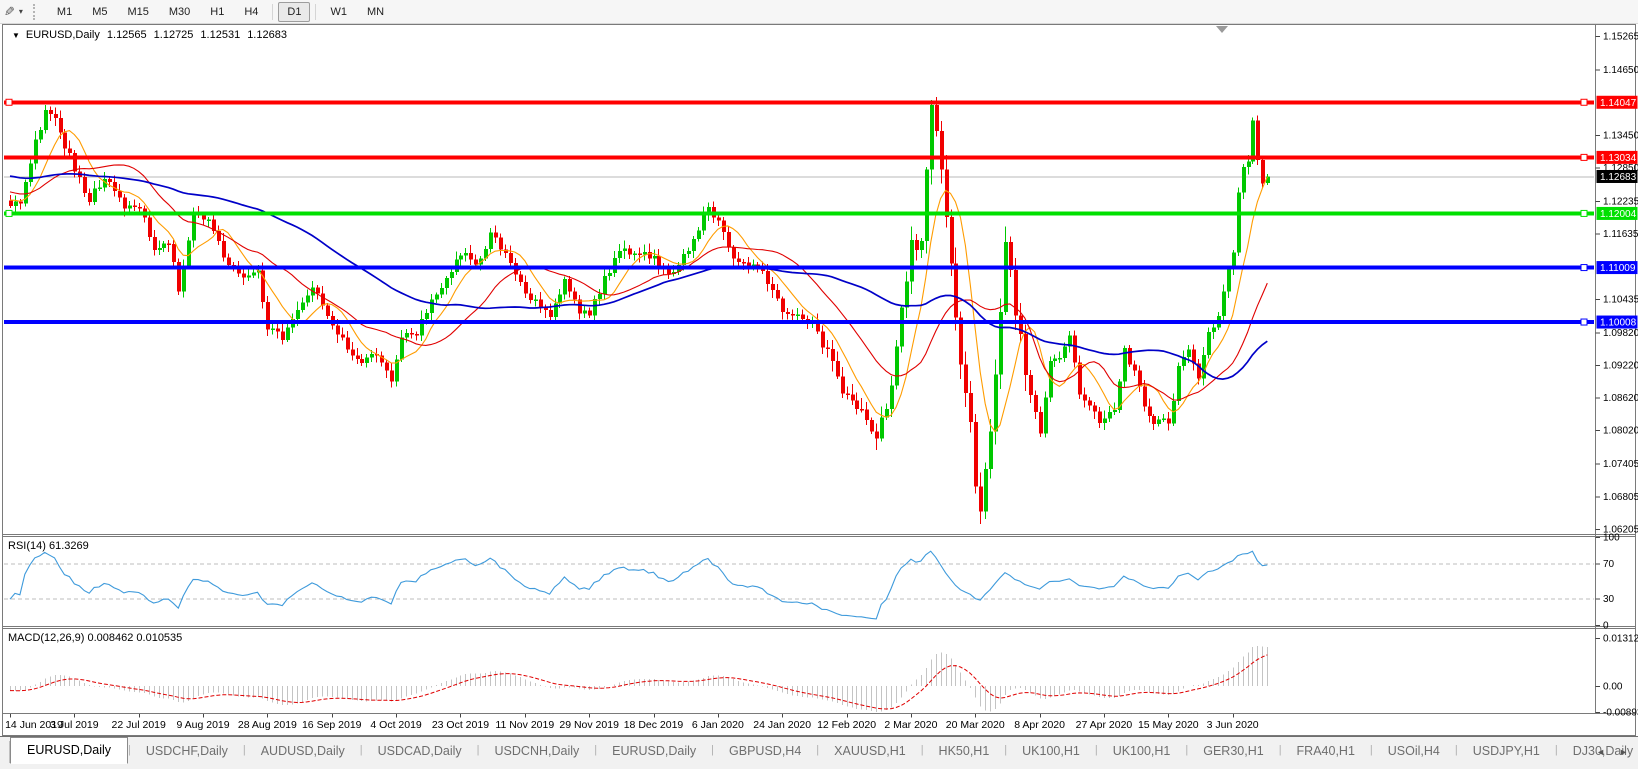 Image resolution: width=1638 pixels, height=769 pixels. Describe the element at coordinates (1222, 29) in the screenshot. I see `chart-shift-marker-icon` at that location.